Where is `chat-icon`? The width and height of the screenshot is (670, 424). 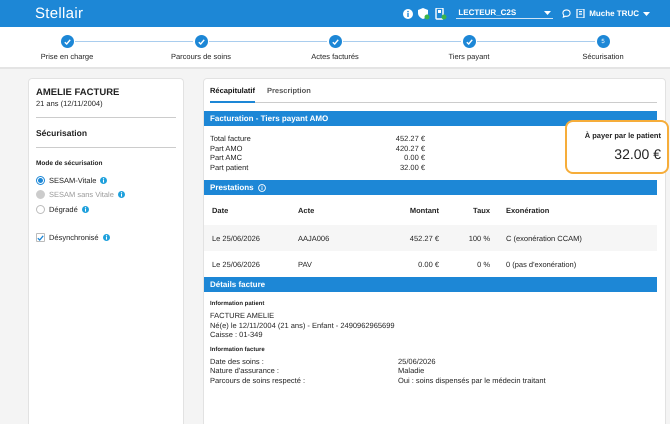
chat-icon is located at coordinates (567, 13).